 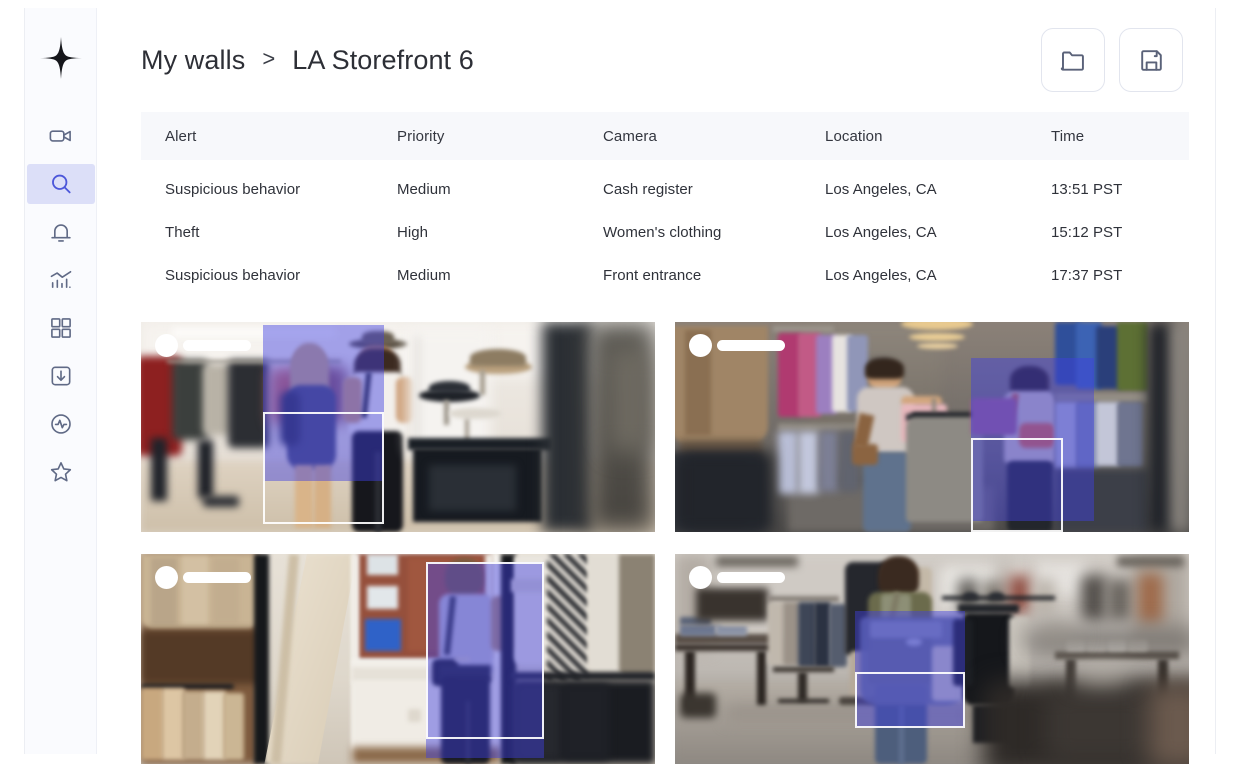 I want to click on sidebar-item-downloads, so click(x=61, y=376).